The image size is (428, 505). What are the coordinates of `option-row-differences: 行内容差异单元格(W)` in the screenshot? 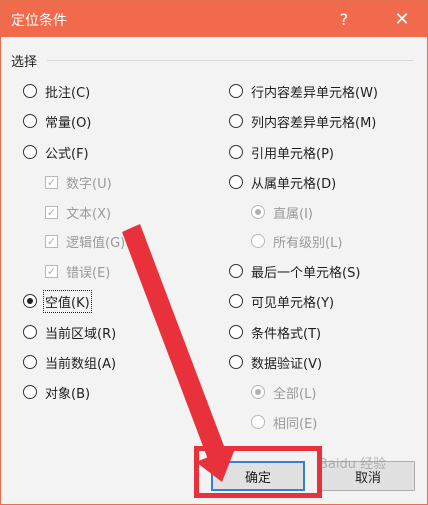 It's located at (303, 91).